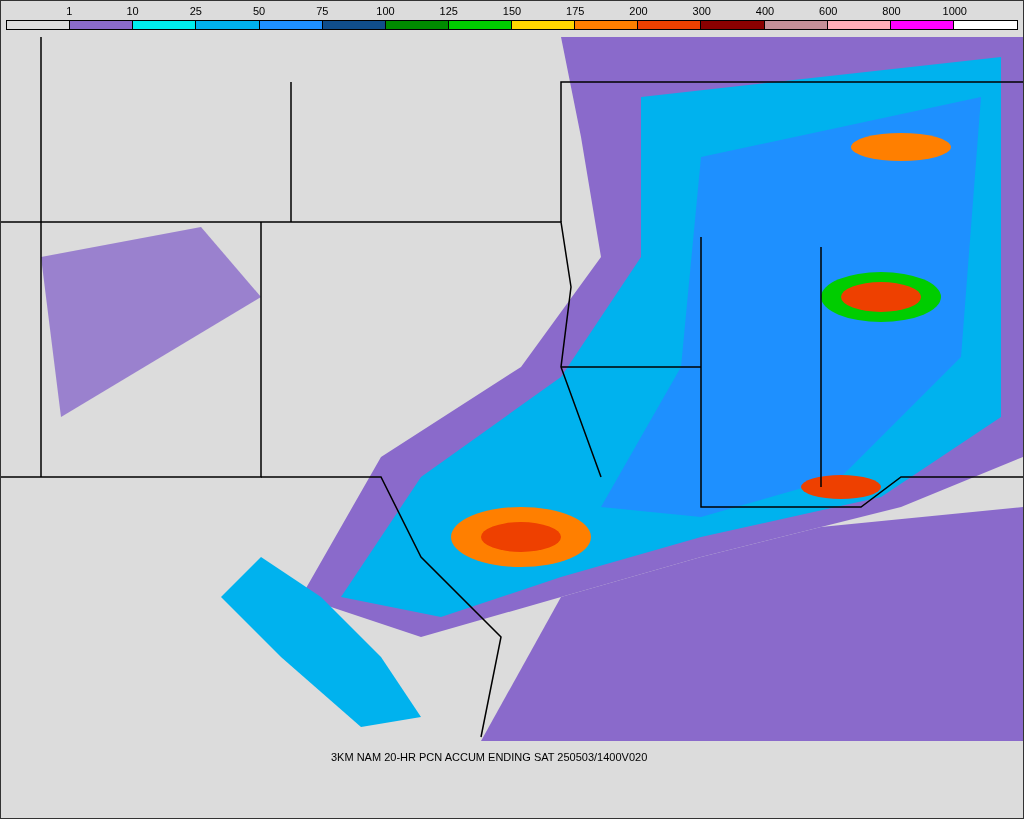 This screenshot has height=819, width=1024. Describe the element at coordinates (954, 12) in the screenshot. I see `legend-label: 1000` at that location.